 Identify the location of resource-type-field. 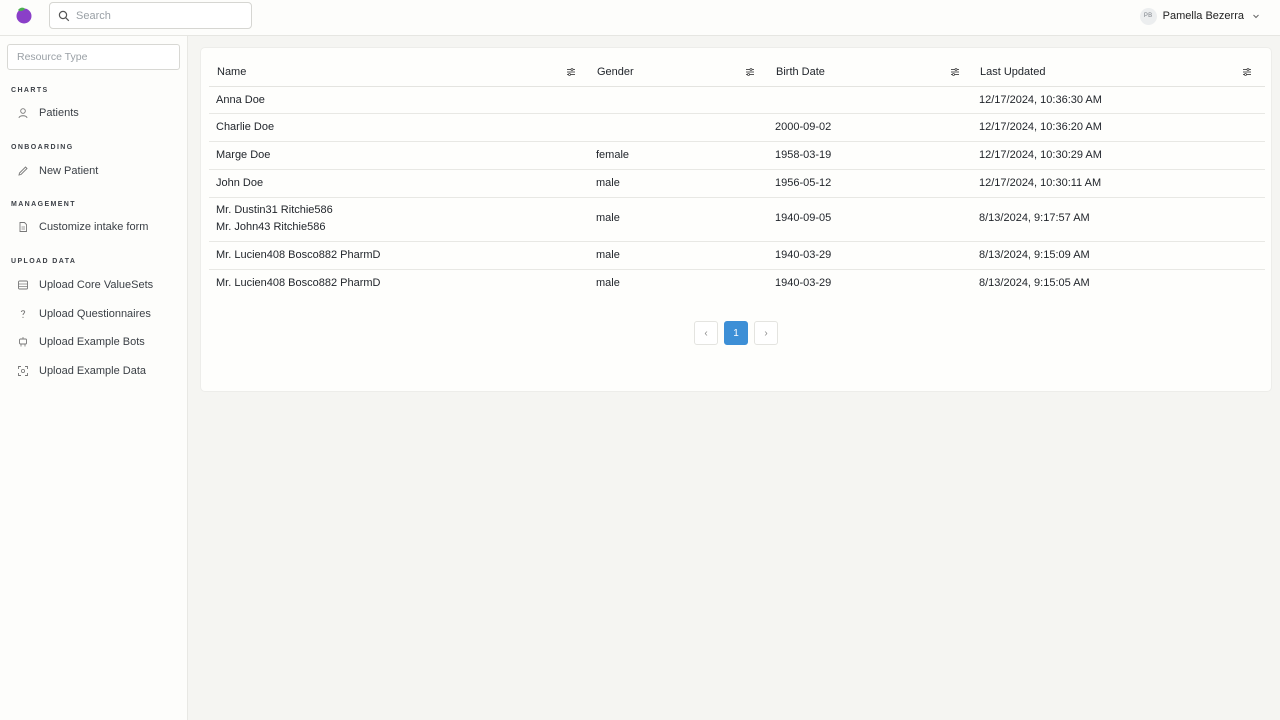
(93, 57).